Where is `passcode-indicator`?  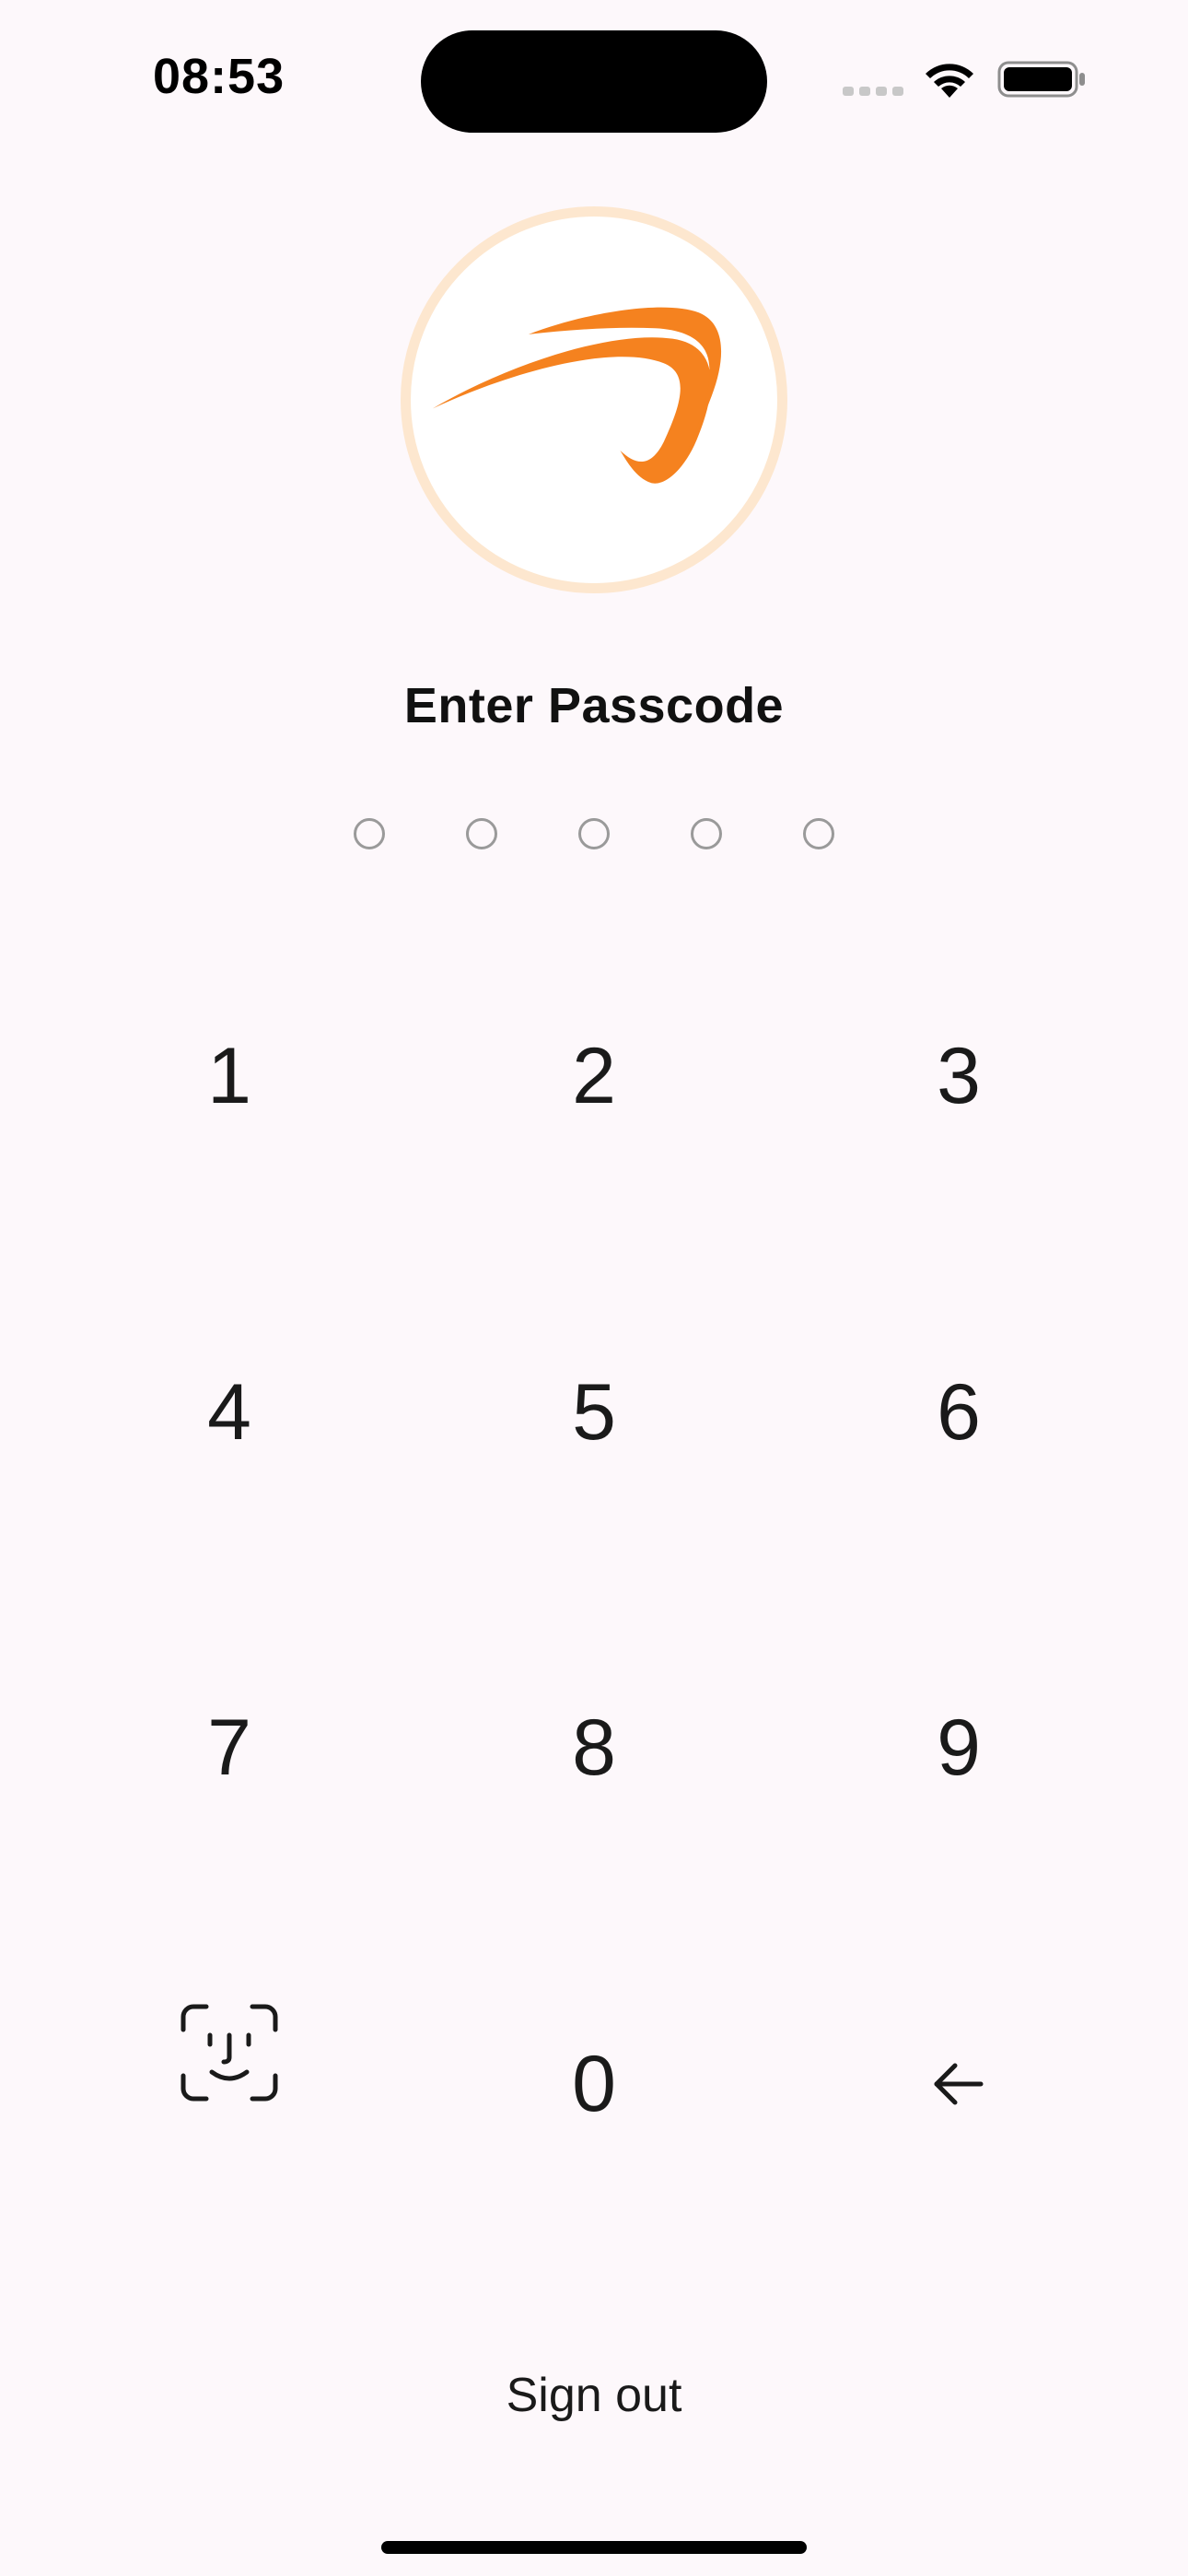
passcode-indicator is located at coordinates (594, 837).